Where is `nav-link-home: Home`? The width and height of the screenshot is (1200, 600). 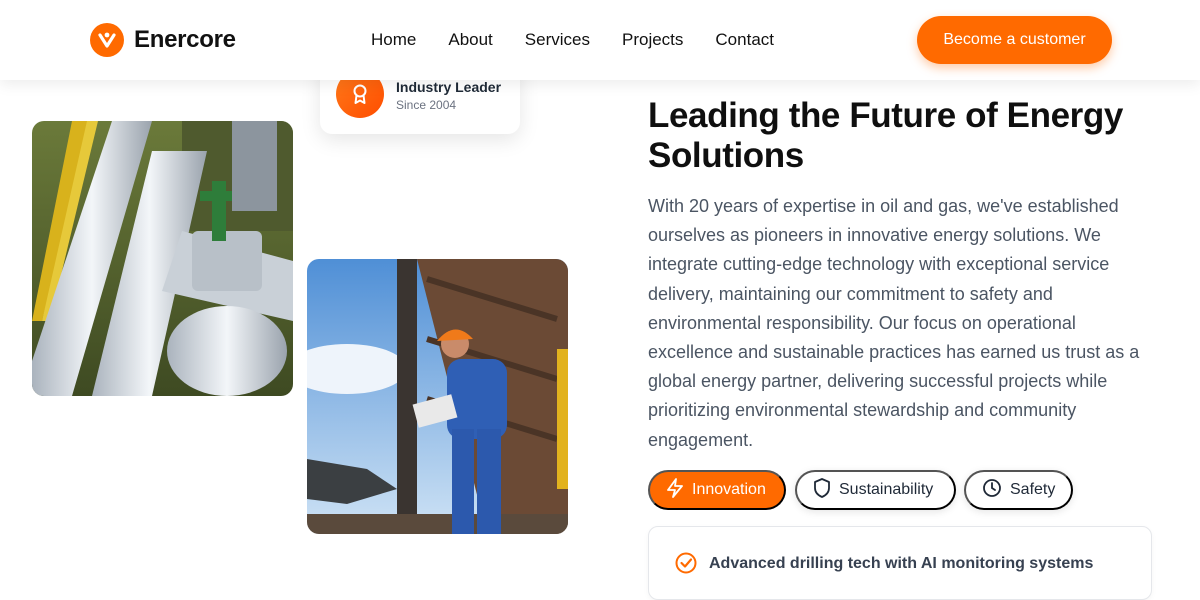 nav-link-home: Home is located at coordinates (393, 40).